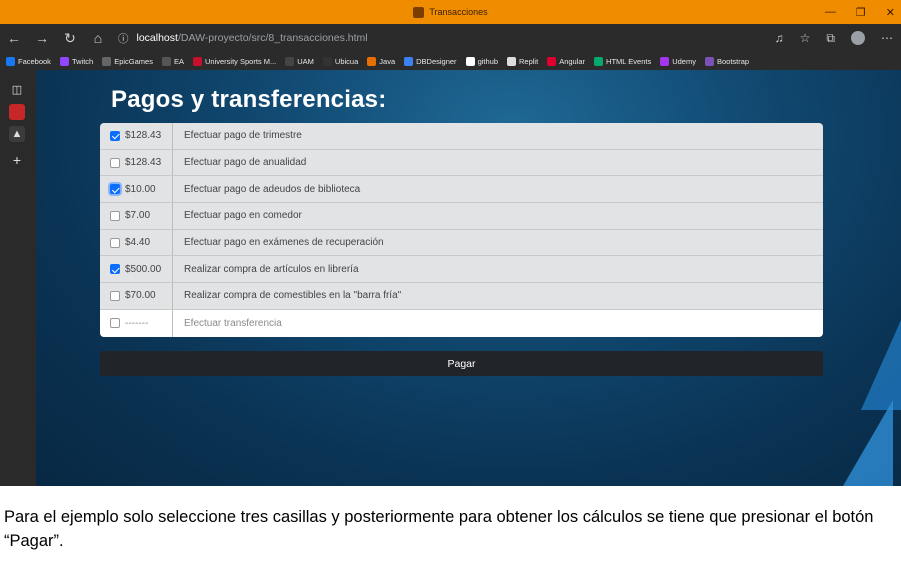  What do you see at coordinates (305, 61) in the screenshot?
I see `bookmark-label: UAM` at bounding box center [305, 61].